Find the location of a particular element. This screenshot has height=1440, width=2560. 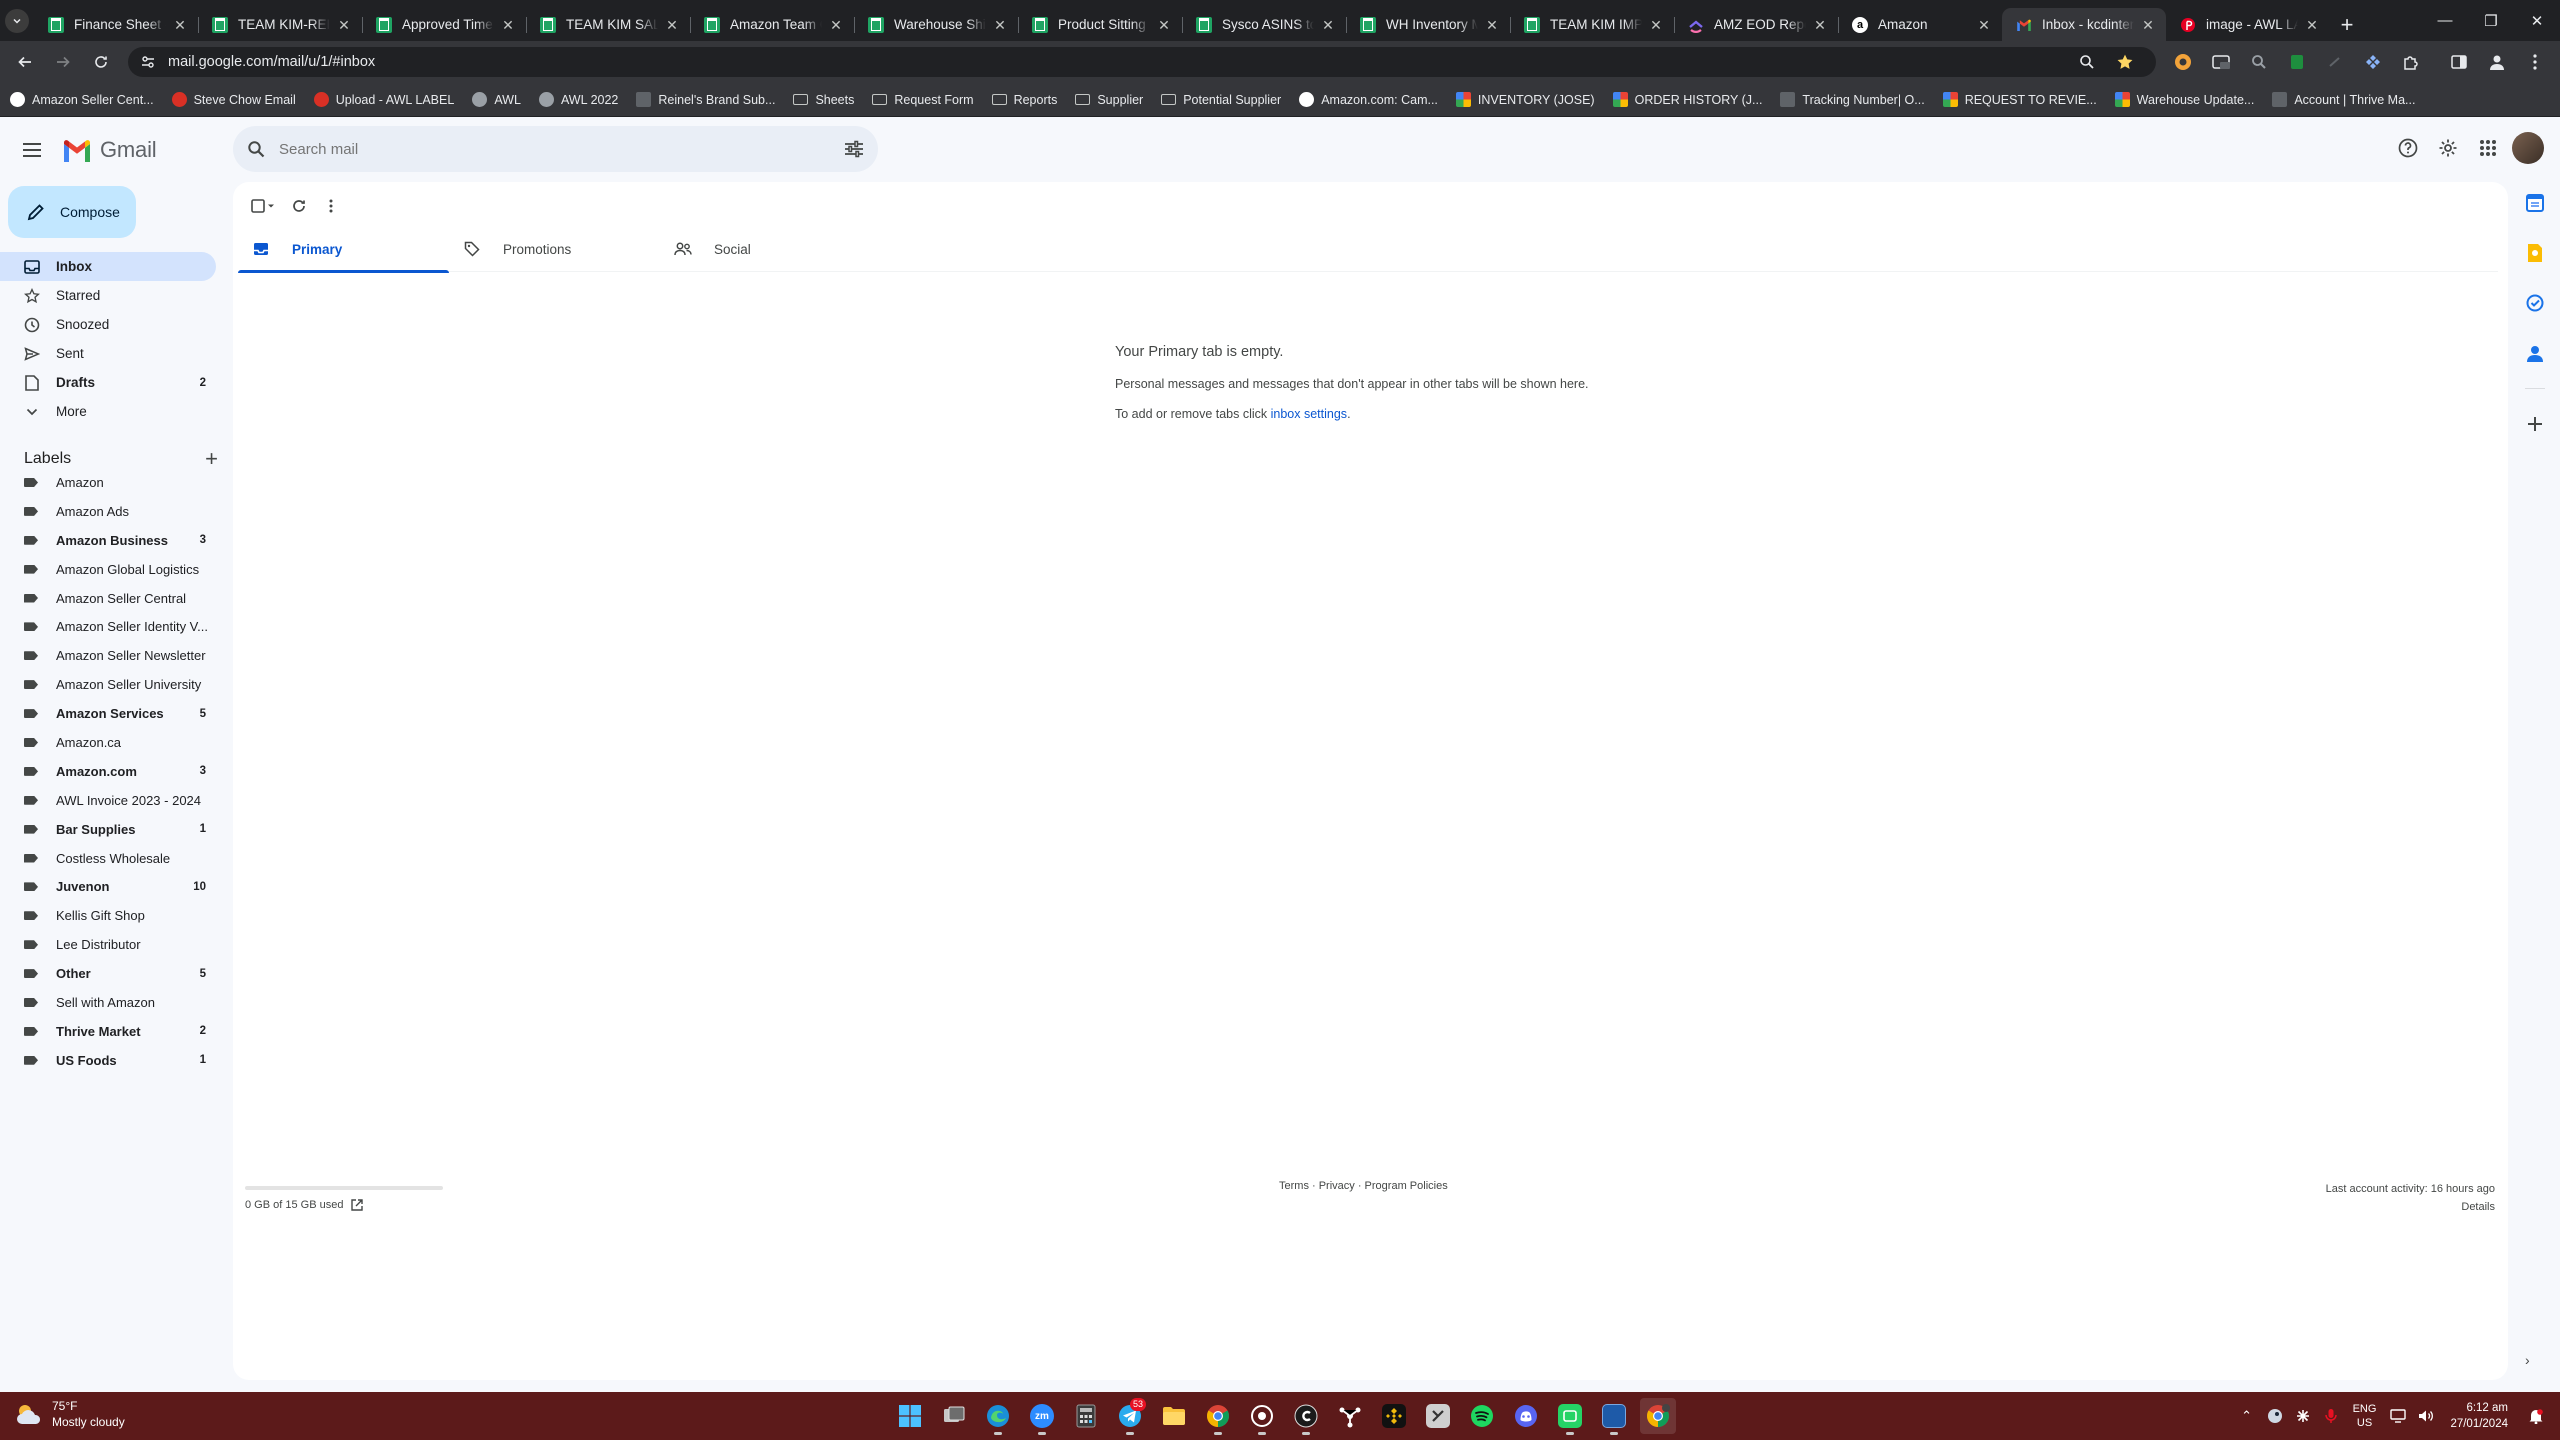

notifications-bell-icon is located at coordinates (2536, 1416).